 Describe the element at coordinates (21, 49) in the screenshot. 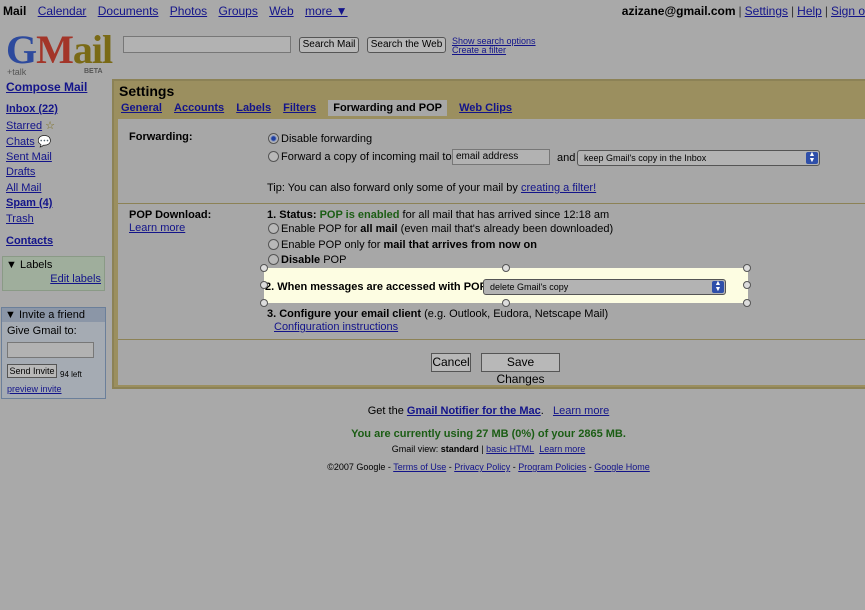

I see `logo-g: G` at that location.